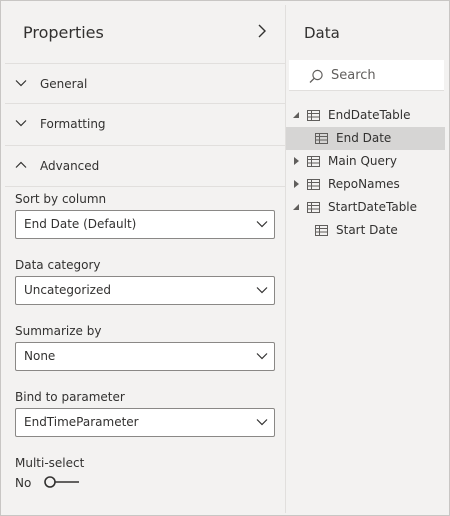 The height and width of the screenshot is (516, 450). I want to click on tree-item-label: RepoNames, so click(364, 184).